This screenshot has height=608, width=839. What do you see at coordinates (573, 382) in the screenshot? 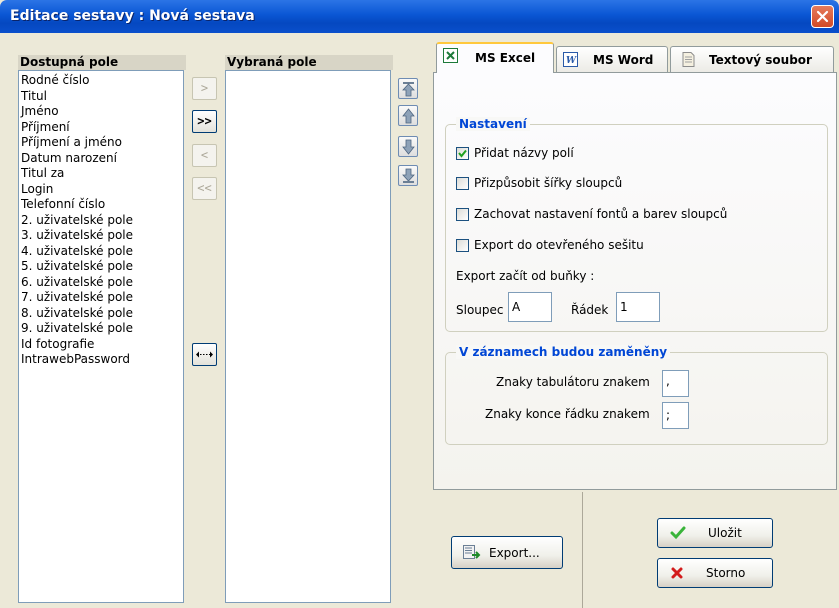
I see `tab-replace-label: Znaky tabulátoru znakem` at bounding box center [573, 382].